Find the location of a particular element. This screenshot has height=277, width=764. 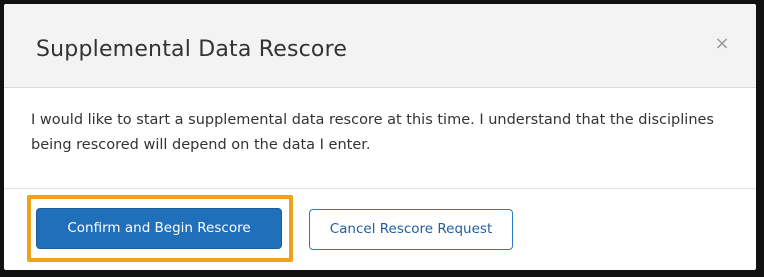

dialog-title: Supplemental Data Rescore is located at coordinates (192, 49).